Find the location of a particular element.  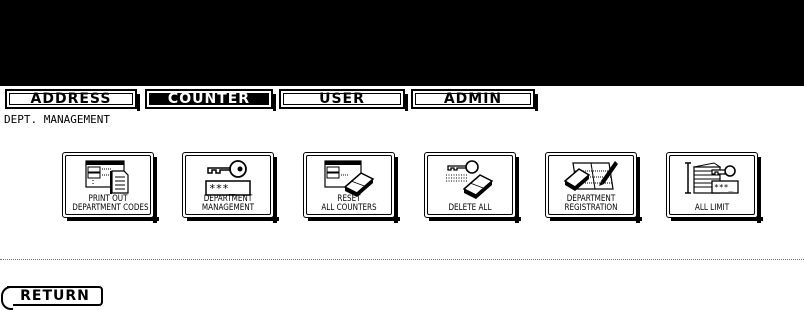

stack-key-icon: ***_ is located at coordinates (712, 178).